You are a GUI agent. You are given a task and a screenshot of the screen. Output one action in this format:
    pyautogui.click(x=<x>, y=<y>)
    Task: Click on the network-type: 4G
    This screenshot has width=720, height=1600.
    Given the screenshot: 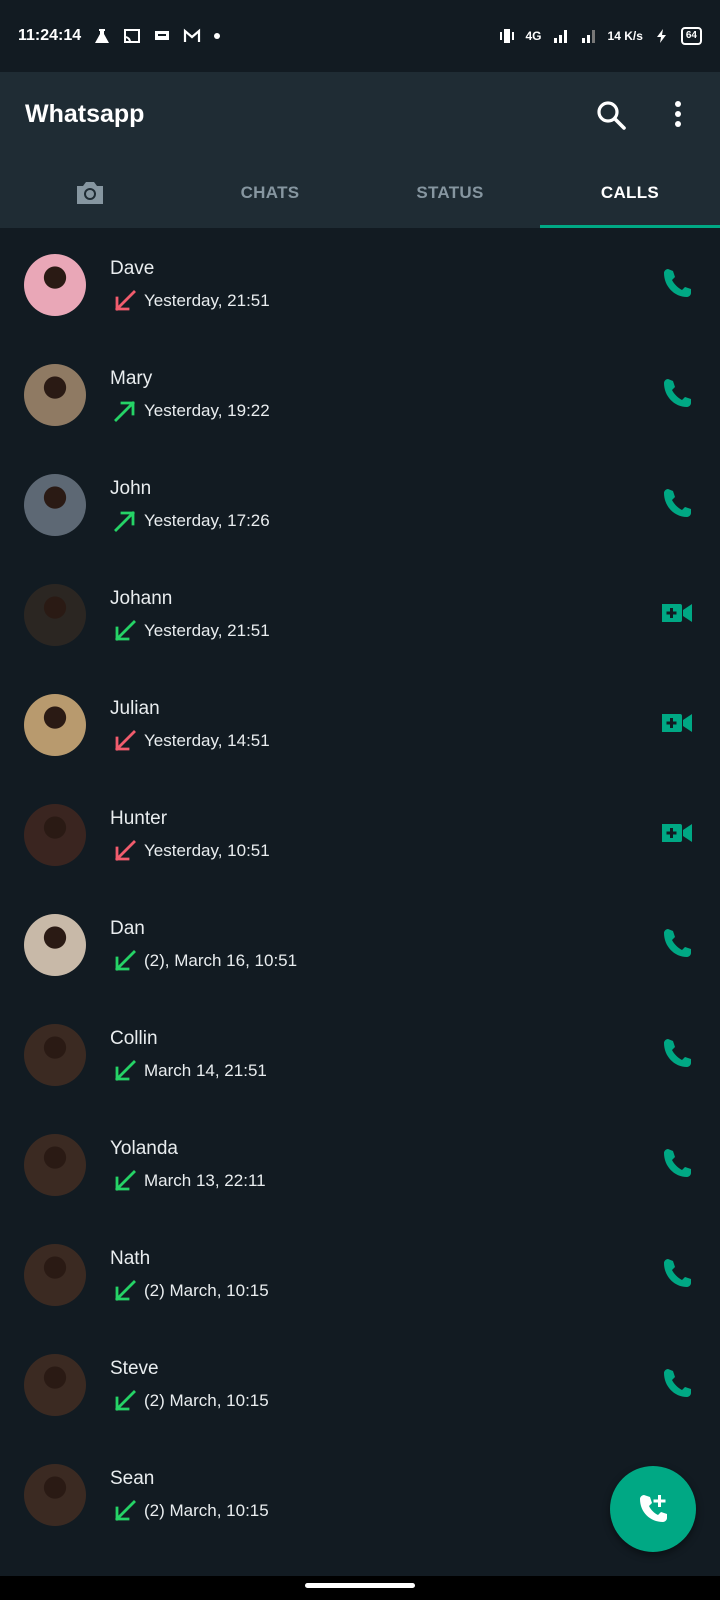 What is the action you would take?
    pyautogui.click(x=533, y=36)
    